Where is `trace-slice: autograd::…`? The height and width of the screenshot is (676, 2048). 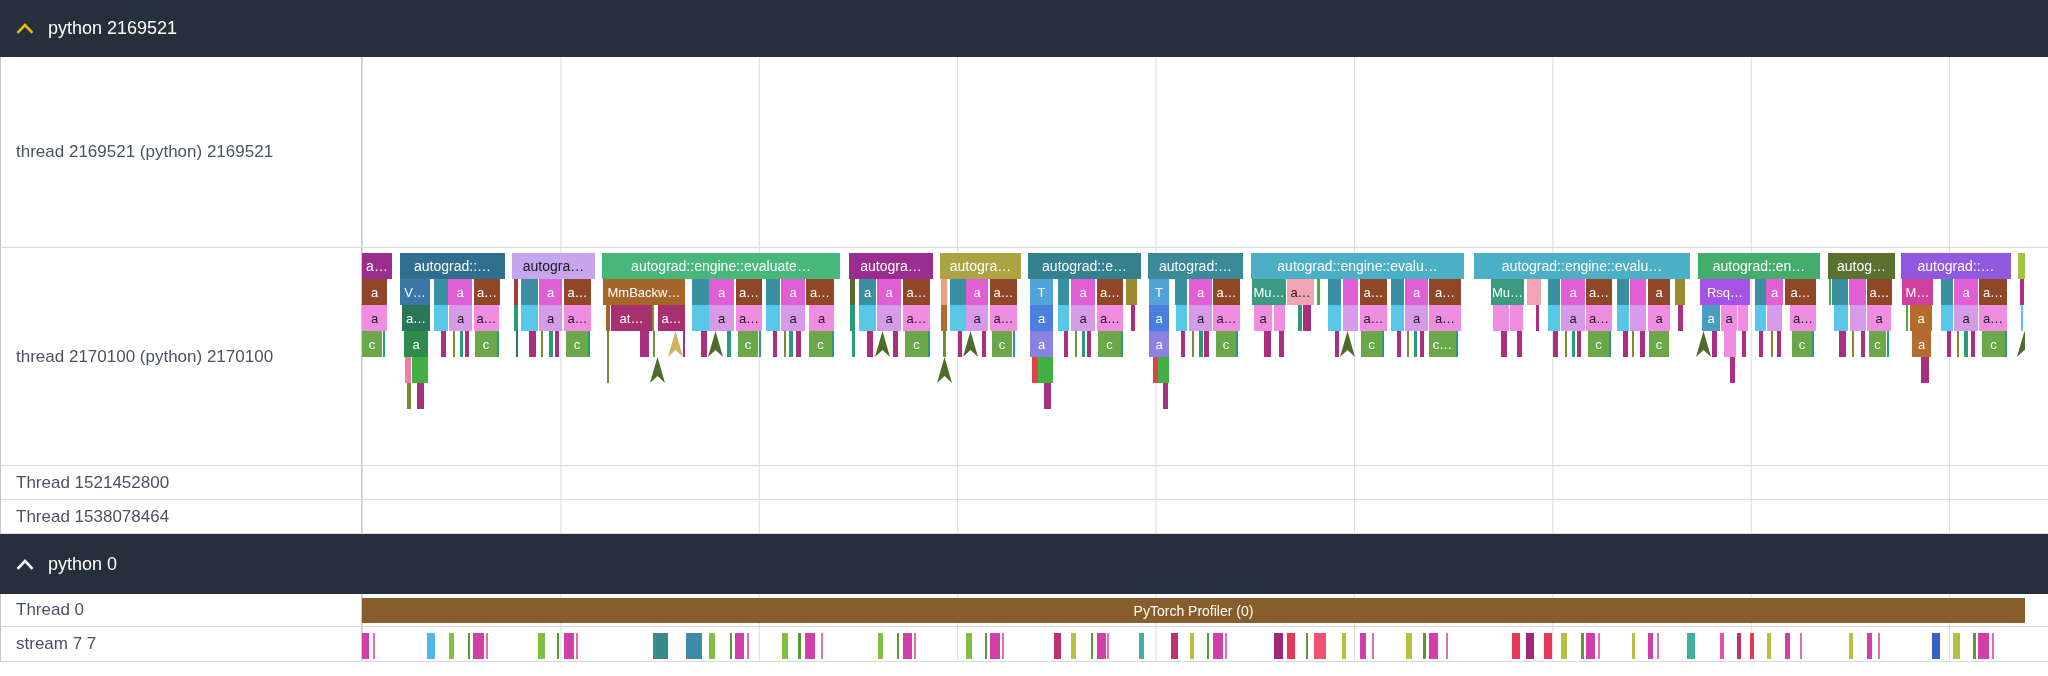
trace-slice: autograd::… is located at coordinates (452, 266).